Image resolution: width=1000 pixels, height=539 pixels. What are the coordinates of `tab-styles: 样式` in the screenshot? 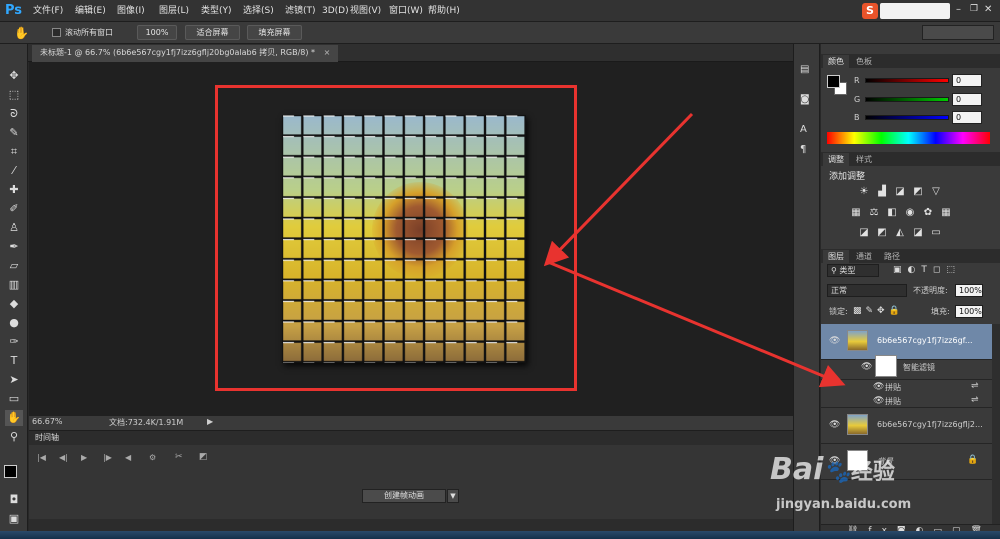 It's located at (864, 159).